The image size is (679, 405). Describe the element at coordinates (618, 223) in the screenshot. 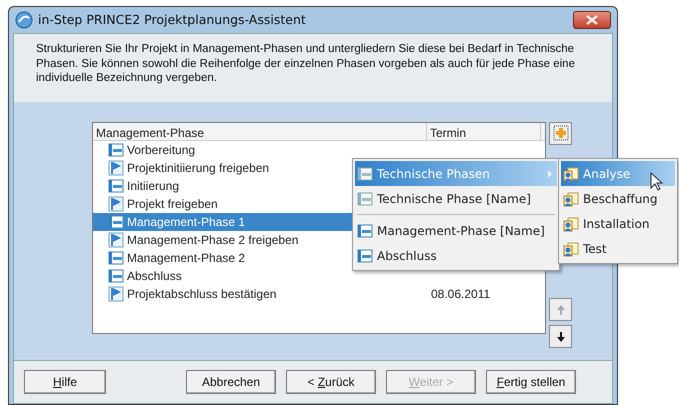

I see `menu-item: Installation` at that location.